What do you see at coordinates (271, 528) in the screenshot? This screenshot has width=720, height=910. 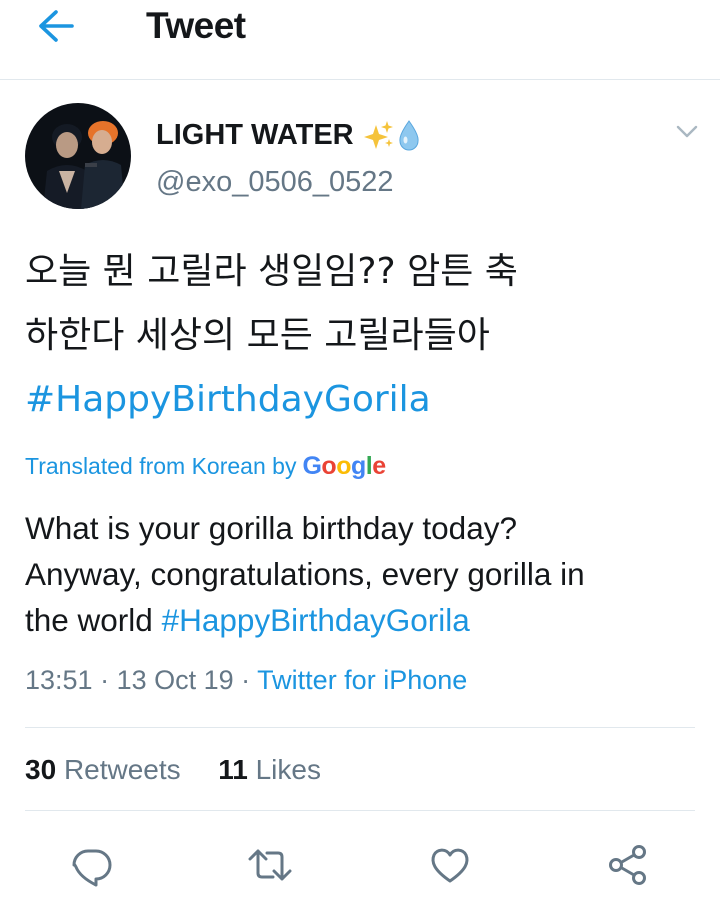 I see `translated-text-line: What is your gorilla birthday today?` at bounding box center [271, 528].